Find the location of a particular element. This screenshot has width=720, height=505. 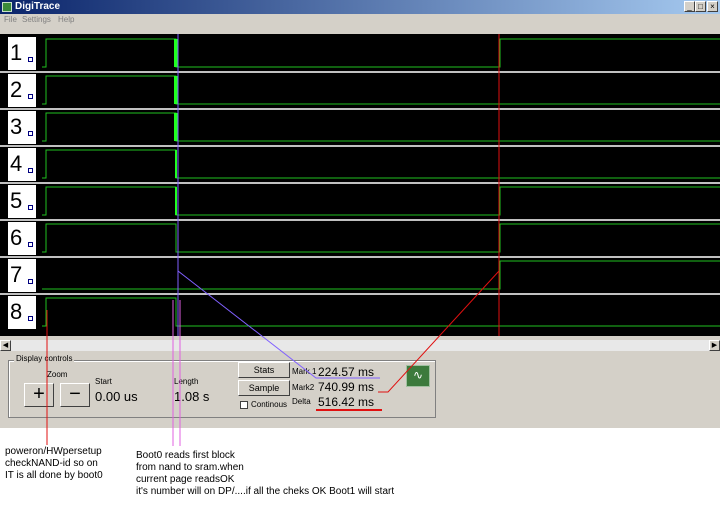

trace-ch2 is located at coordinates (381, 90).